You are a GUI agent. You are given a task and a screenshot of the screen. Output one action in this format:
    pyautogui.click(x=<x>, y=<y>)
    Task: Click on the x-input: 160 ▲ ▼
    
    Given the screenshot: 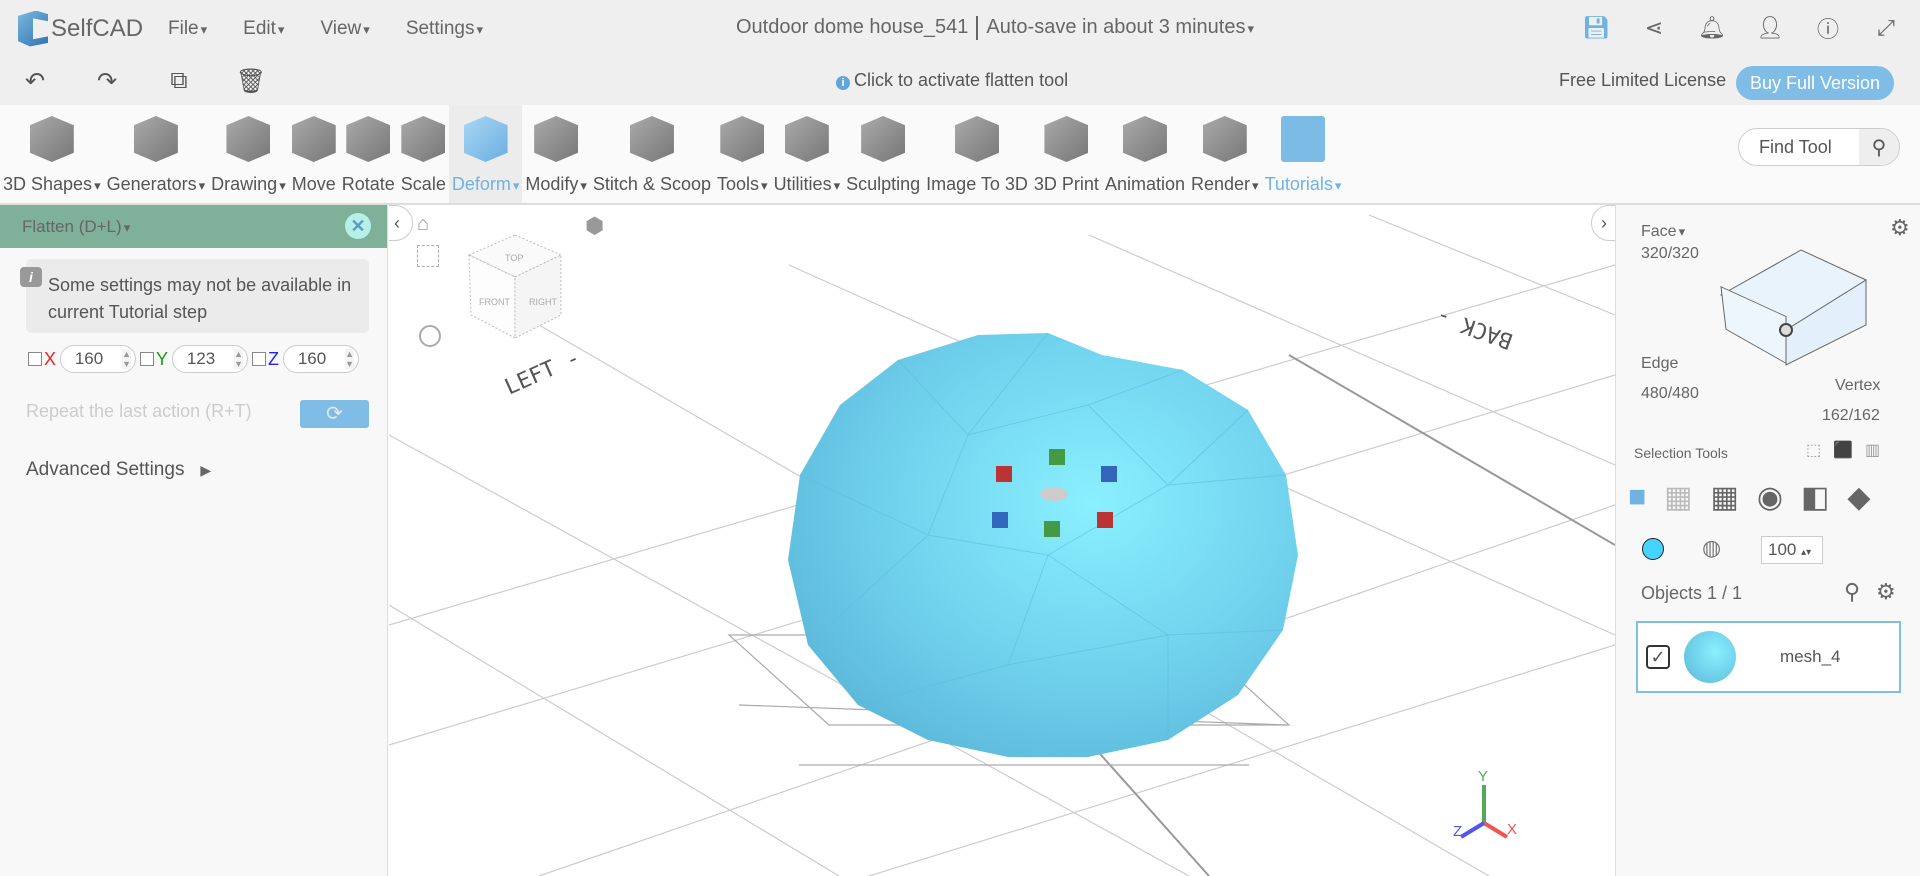 What is the action you would take?
    pyautogui.click(x=98, y=359)
    